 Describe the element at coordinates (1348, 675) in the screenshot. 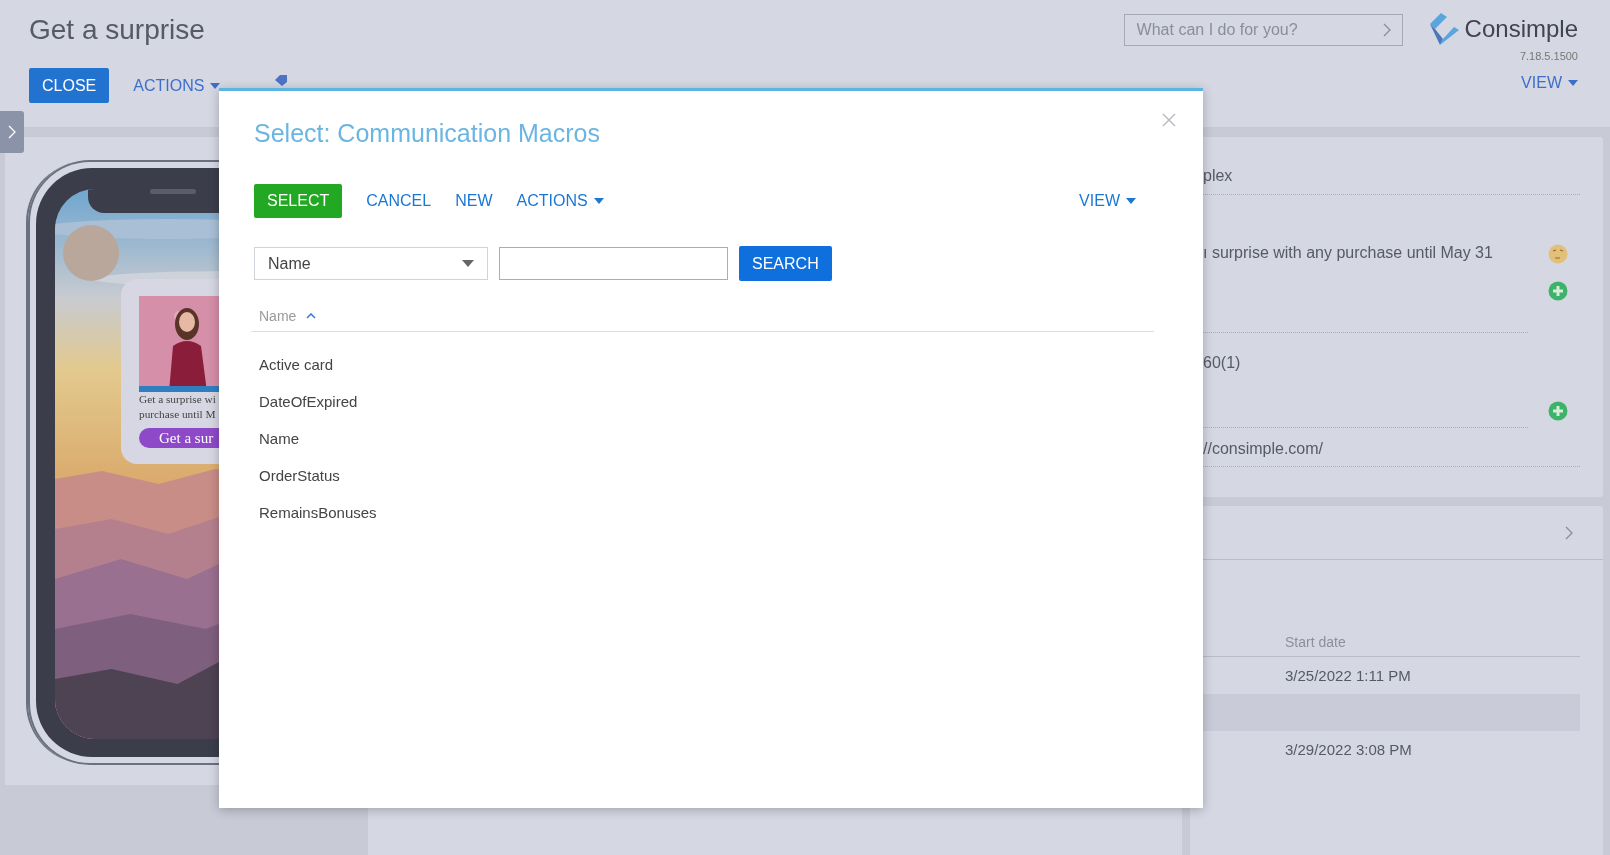

I see `table-cell: 3/25/2022 1:11 PM` at that location.